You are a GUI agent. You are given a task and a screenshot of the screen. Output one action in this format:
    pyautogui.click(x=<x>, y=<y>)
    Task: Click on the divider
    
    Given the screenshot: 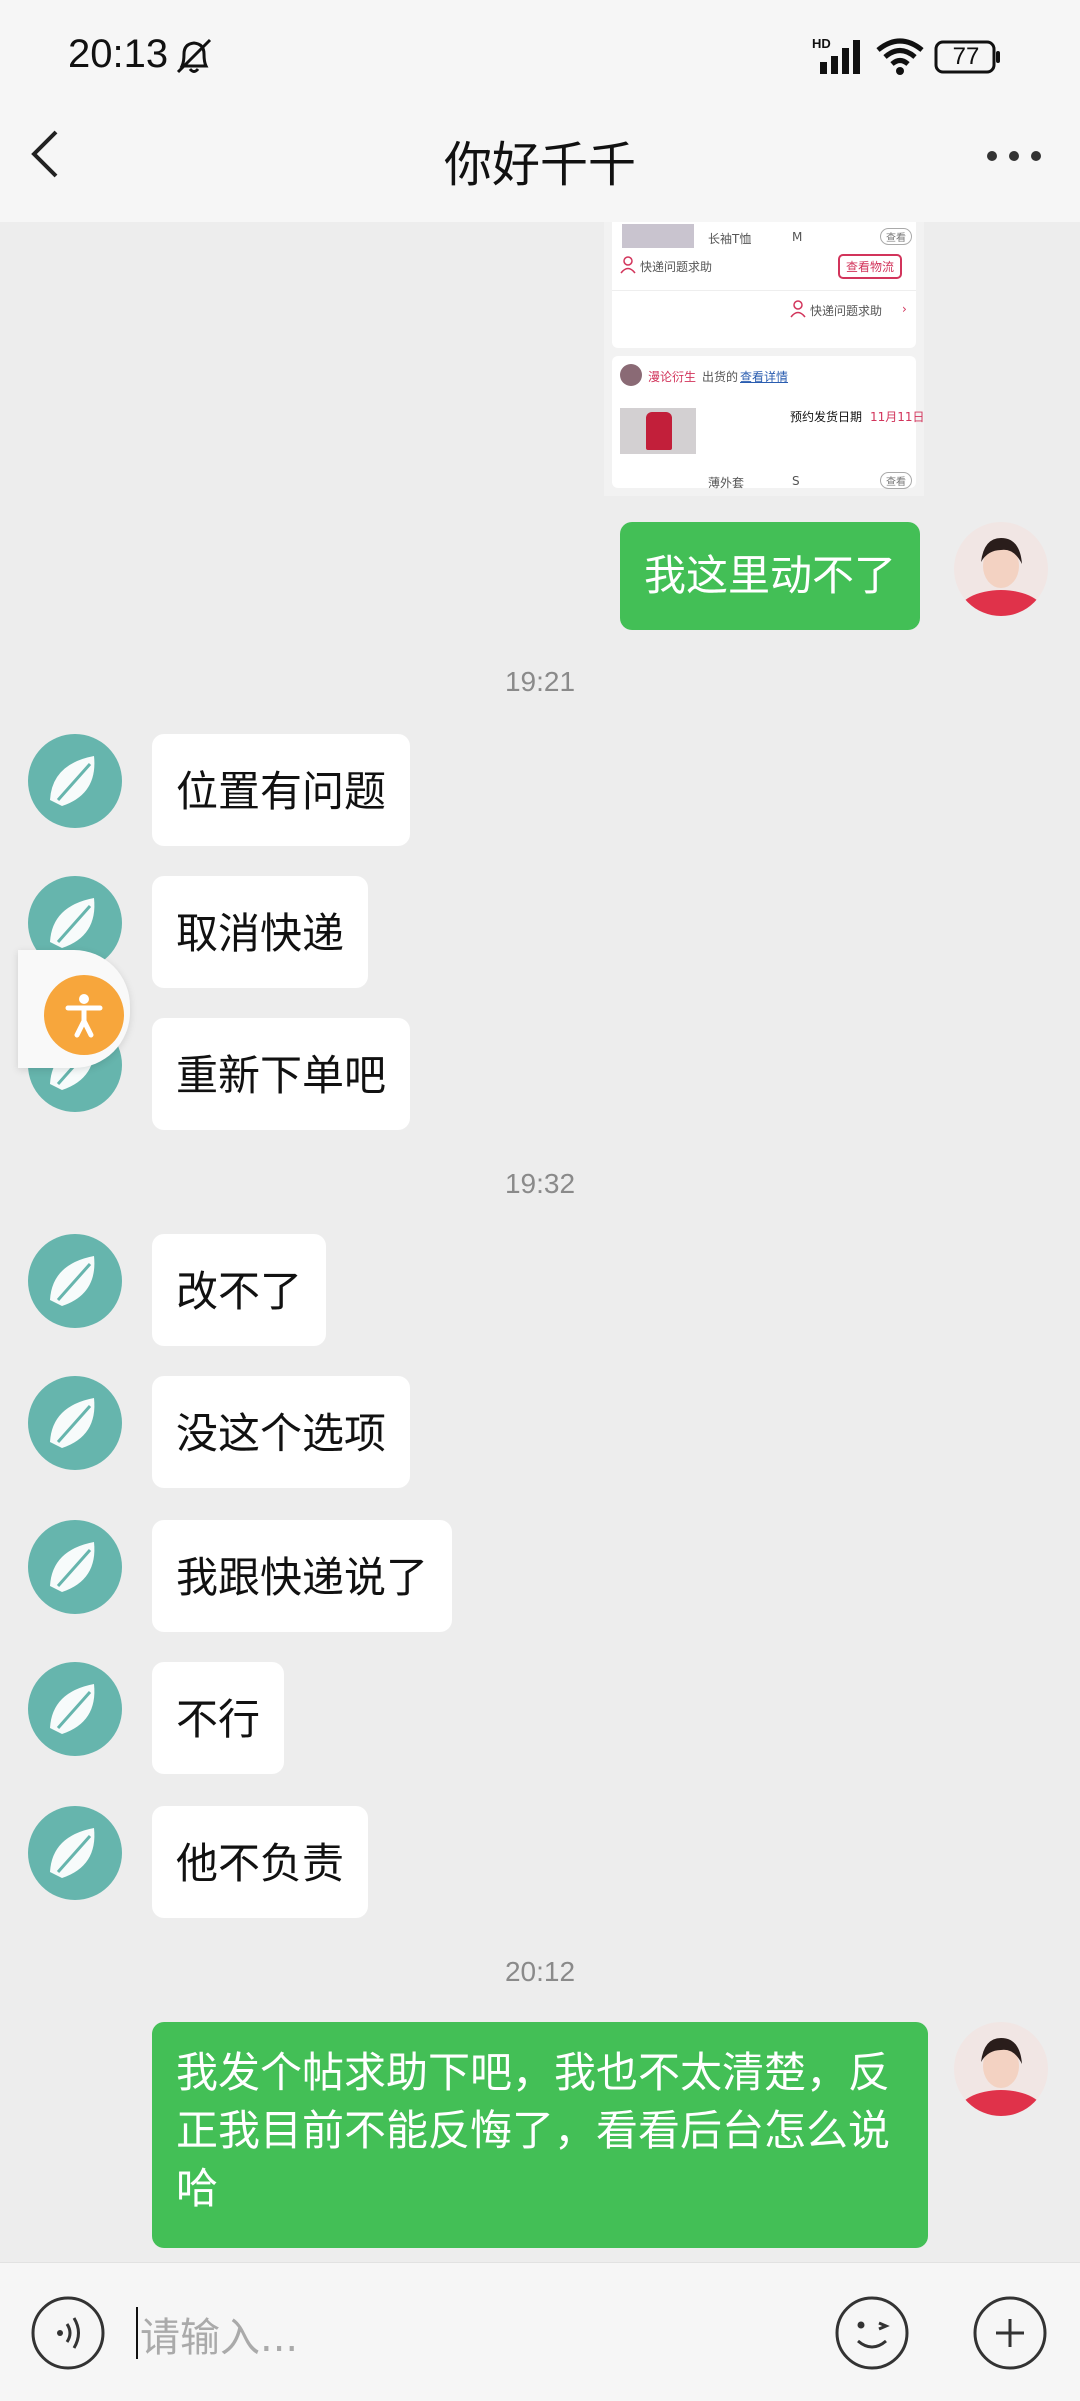 What is the action you would take?
    pyautogui.click(x=764, y=290)
    